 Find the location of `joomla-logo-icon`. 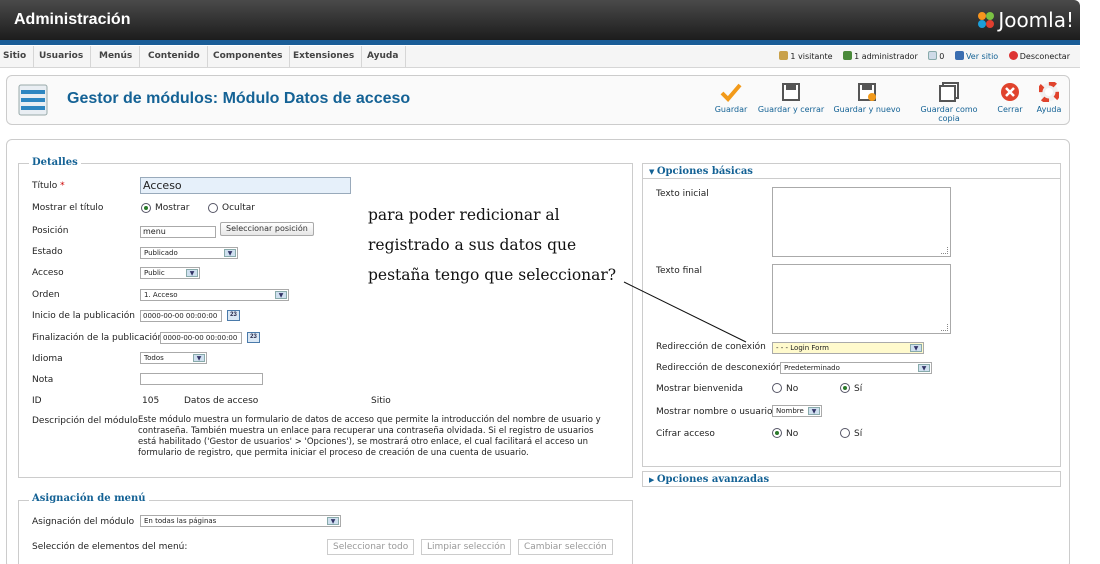

joomla-logo-icon is located at coordinates (986, 20).